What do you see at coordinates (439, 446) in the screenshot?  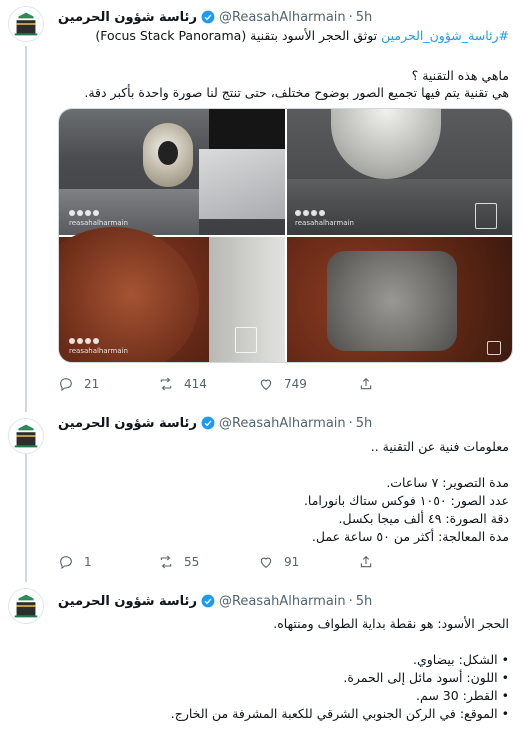 I see `tweet-line: معلومات فنية عن التقنية ..` at bounding box center [439, 446].